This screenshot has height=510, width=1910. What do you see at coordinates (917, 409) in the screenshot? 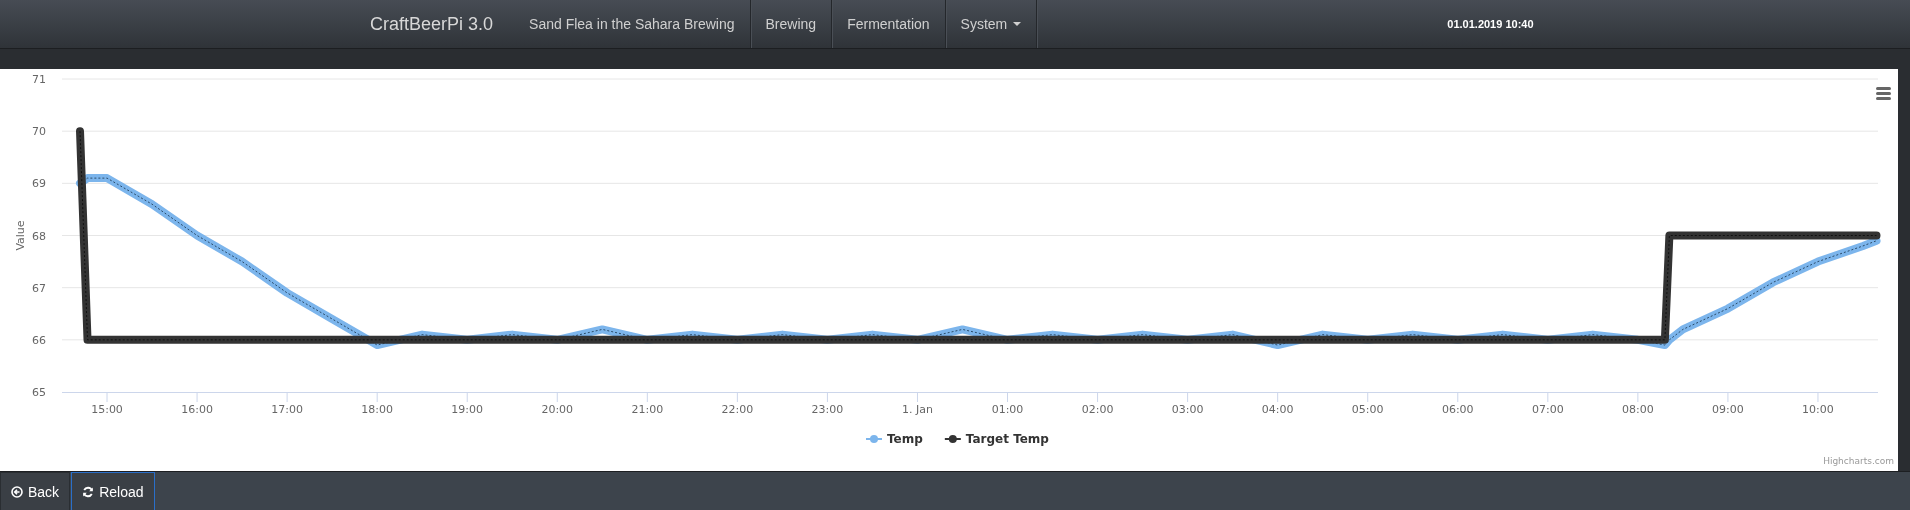
I see `axis-label: 1. Jan` at bounding box center [917, 409].